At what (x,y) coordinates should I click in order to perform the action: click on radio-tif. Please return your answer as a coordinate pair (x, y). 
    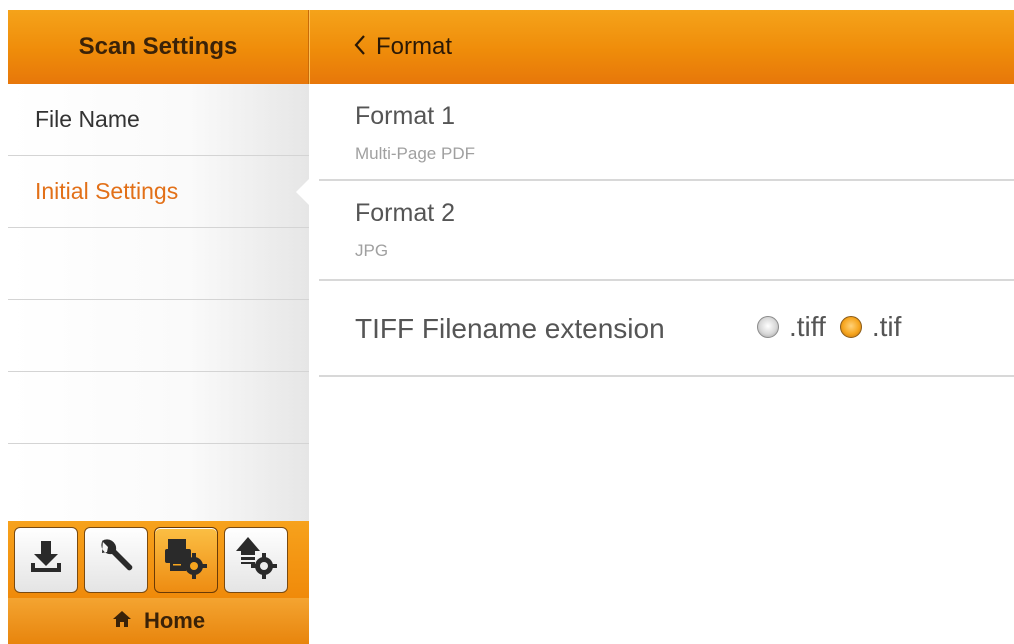
    Looking at the image, I should click on (850, 327).